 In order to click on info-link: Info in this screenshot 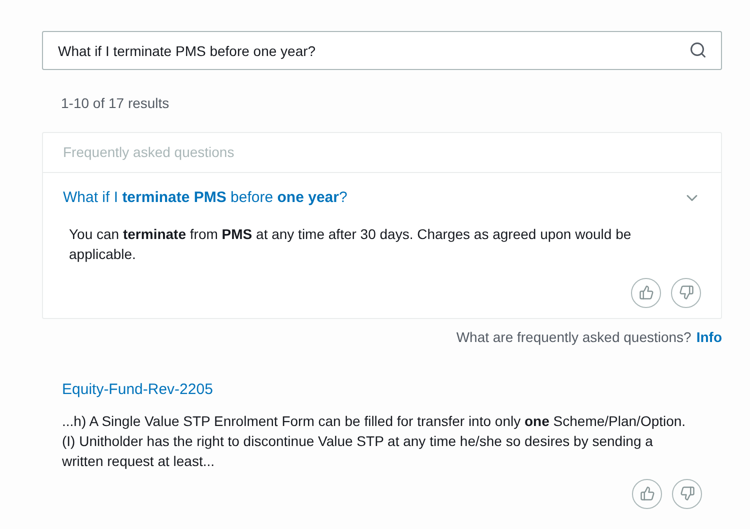, I will do `click(709, 337)`.